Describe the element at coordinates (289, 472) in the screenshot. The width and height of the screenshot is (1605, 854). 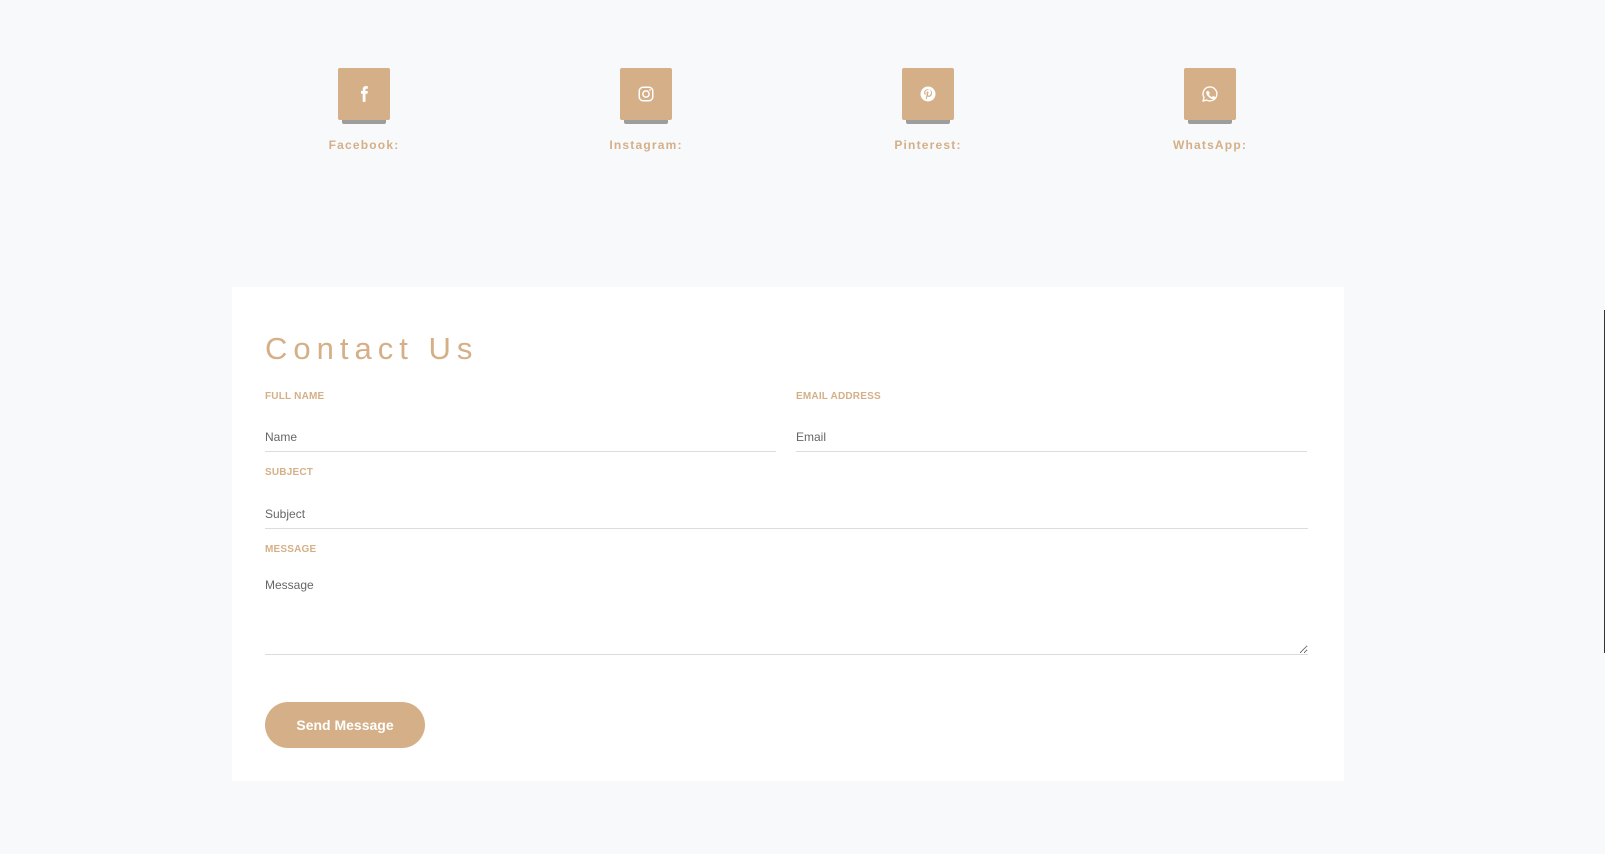
I see `subject-label: SUBJECT` at that location.